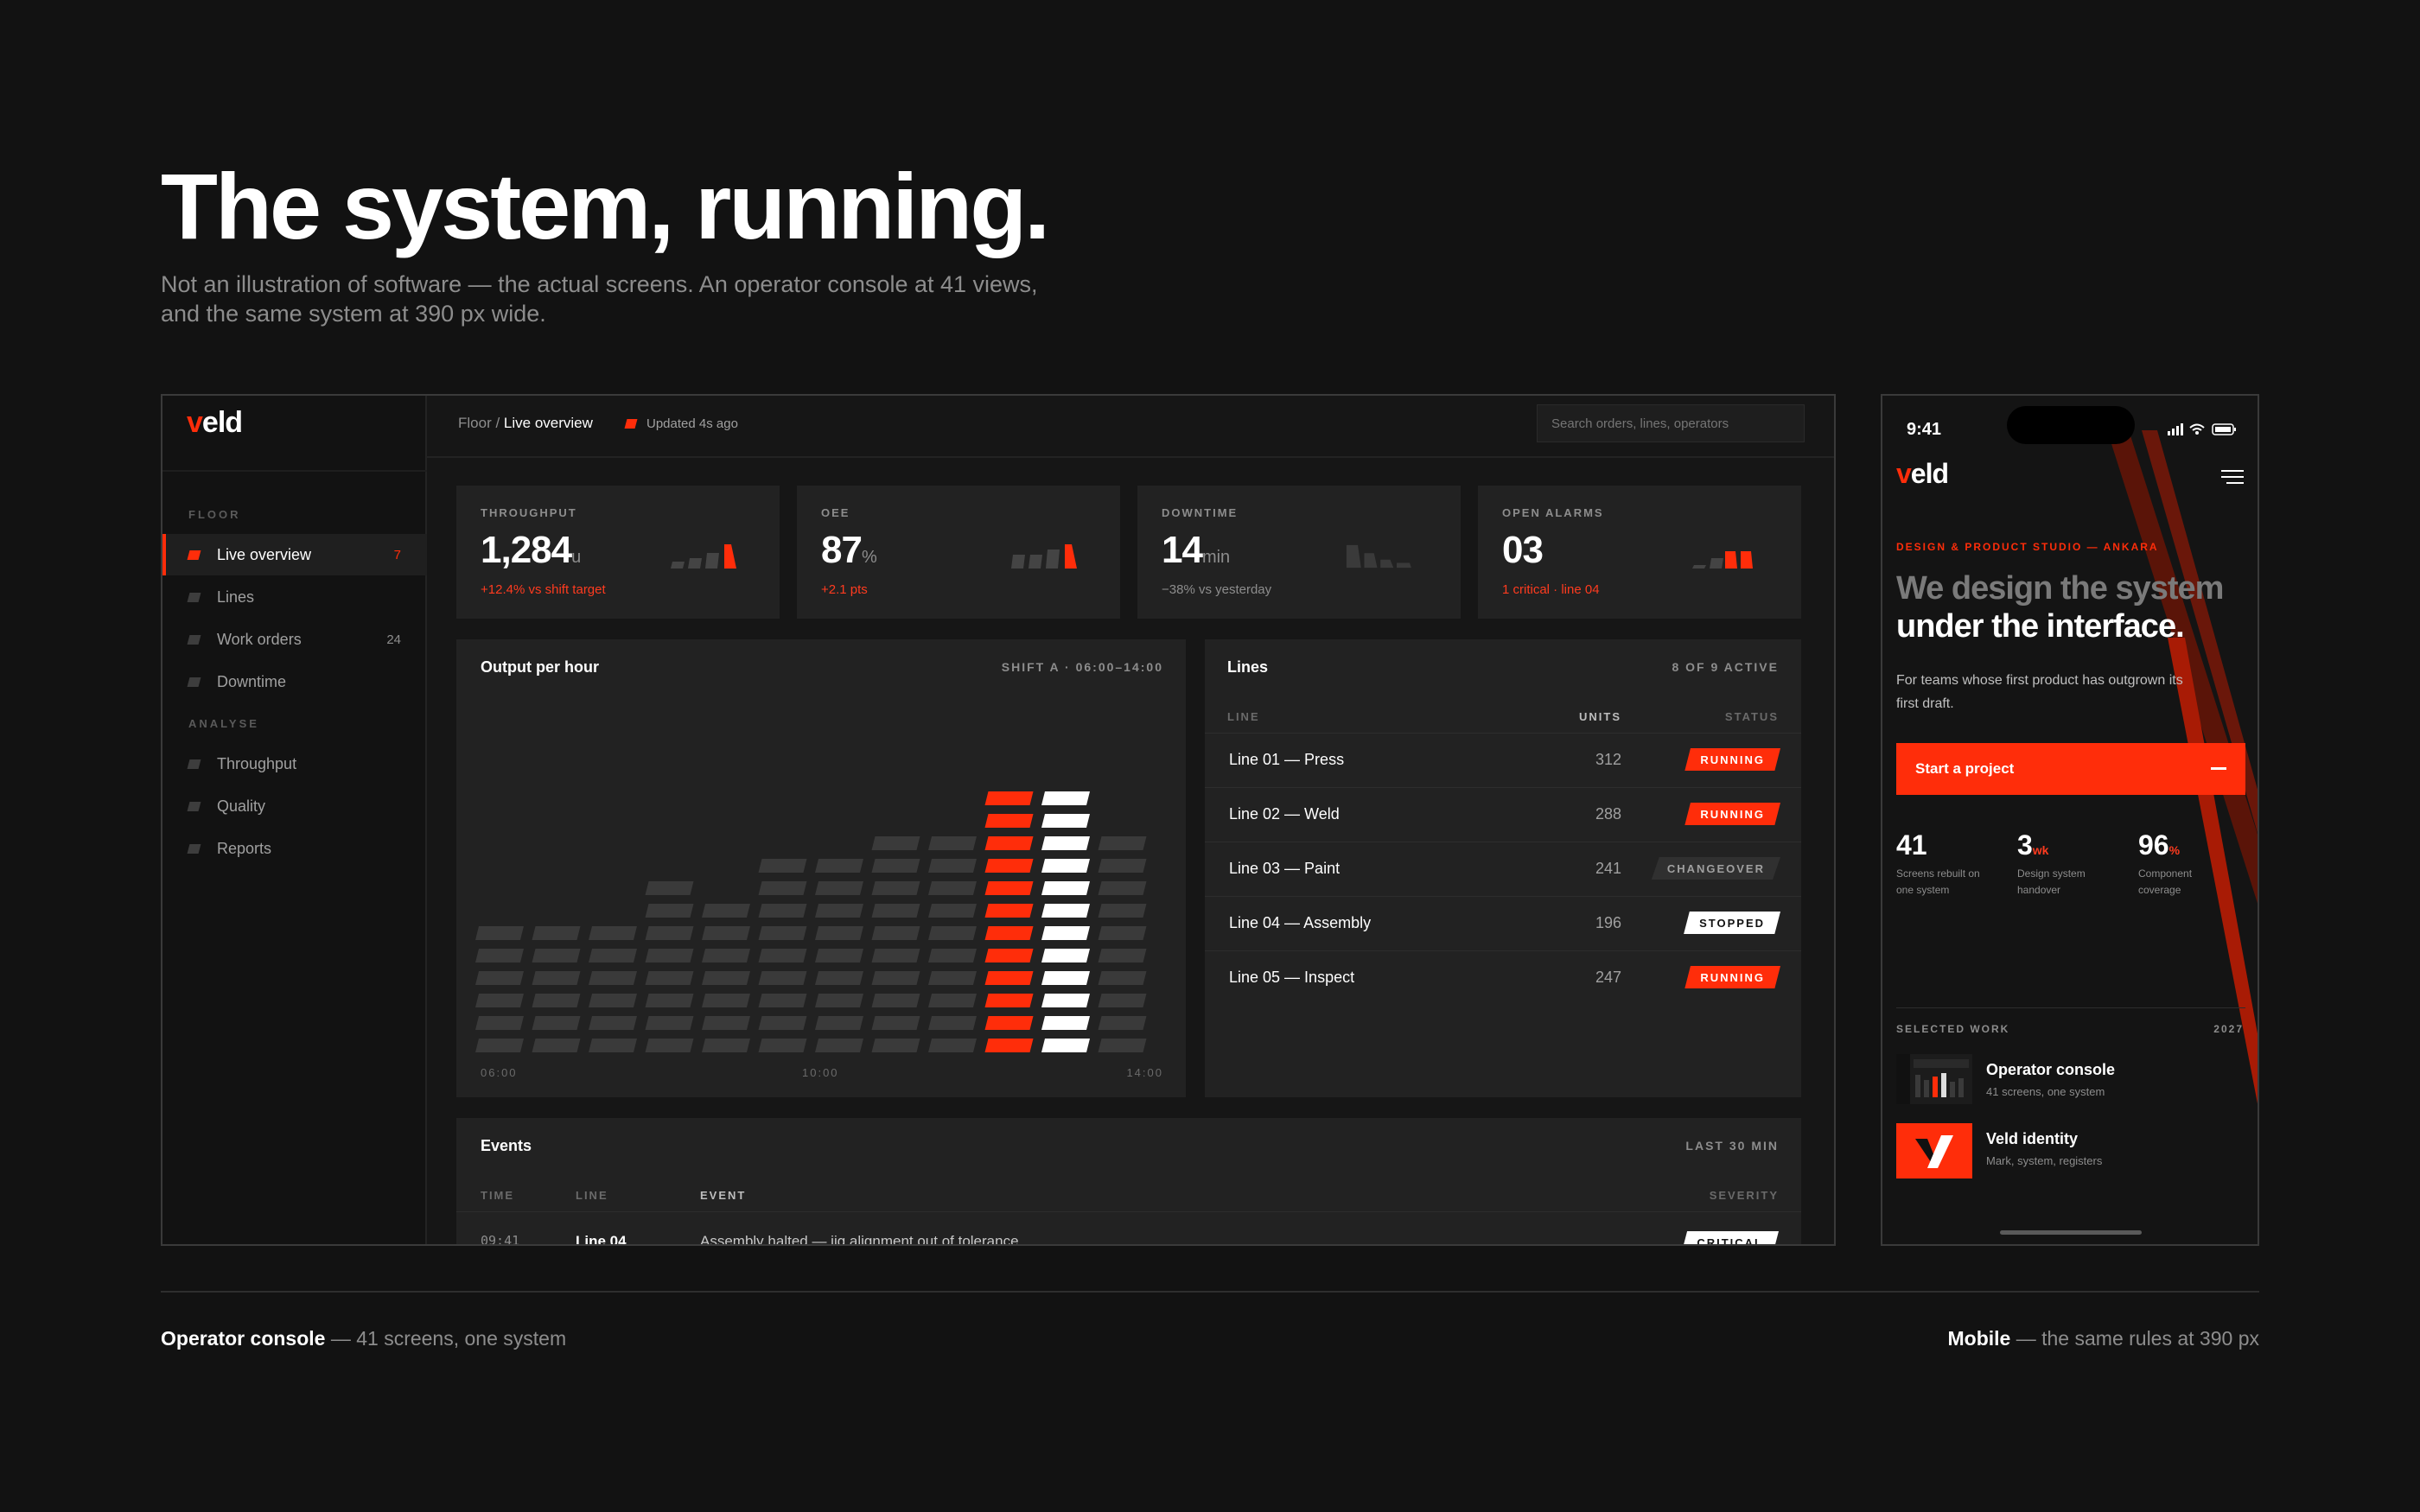 The width and height of the screenshot is (2420, 1512). I want to click on minus-icon, so click(2218, 768).